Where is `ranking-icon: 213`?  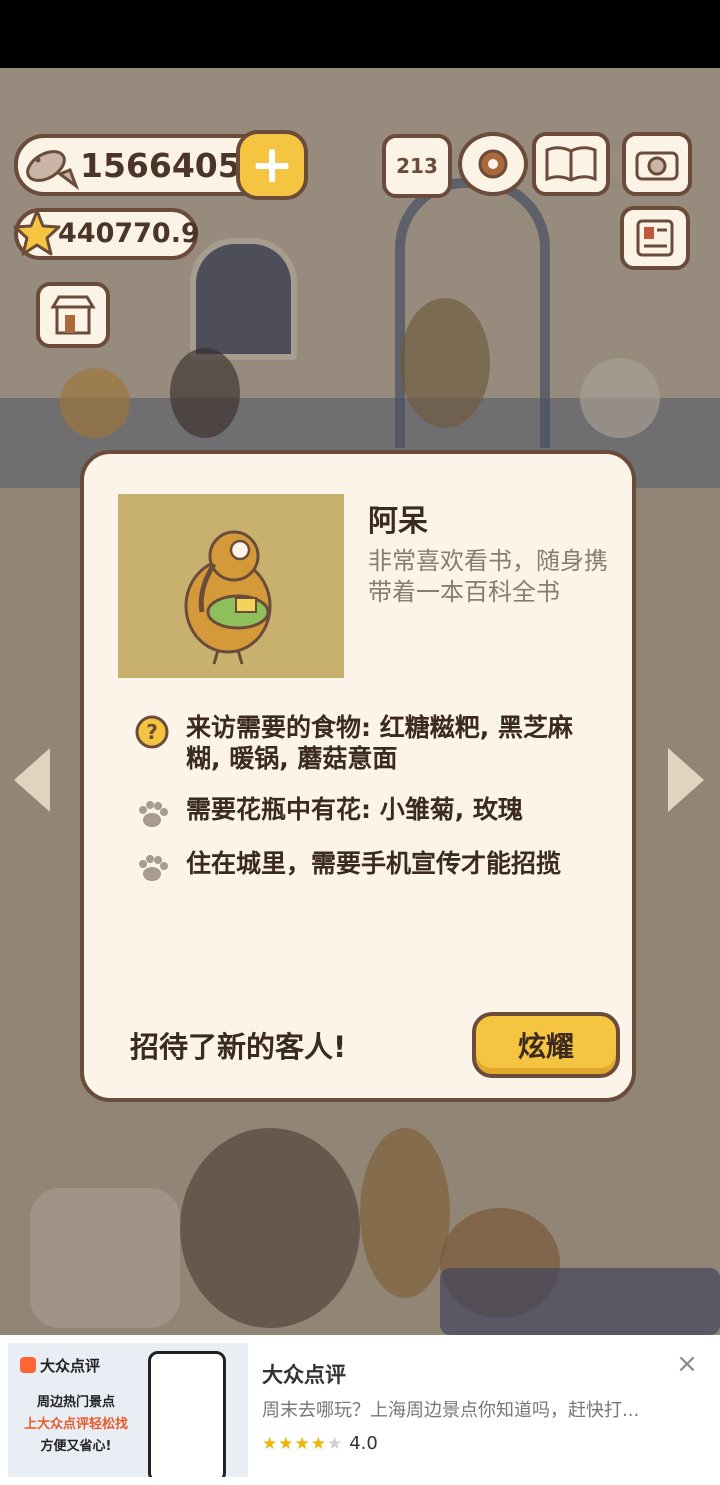
ranking-icon: 213 is located at coordinates (417, 166).